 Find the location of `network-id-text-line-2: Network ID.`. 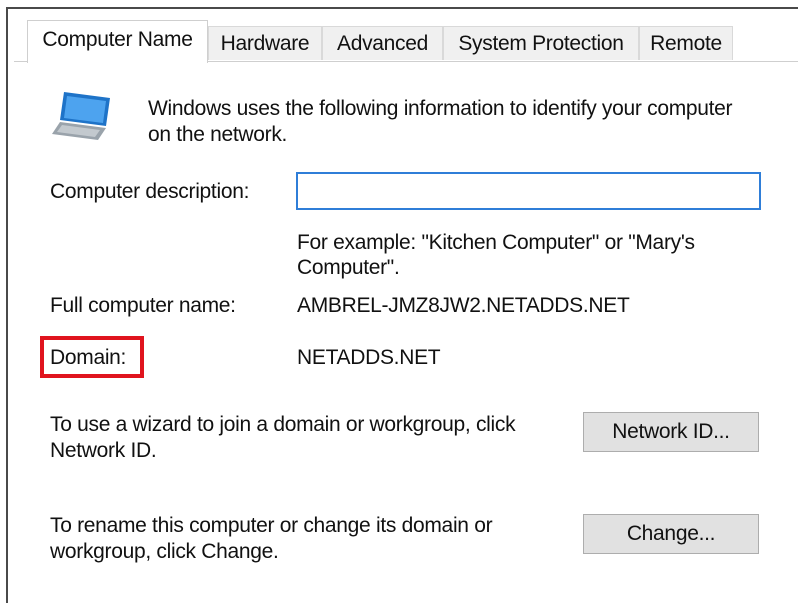

network-id-text-line-2: Network ID. is located at coordinates (103, 450).